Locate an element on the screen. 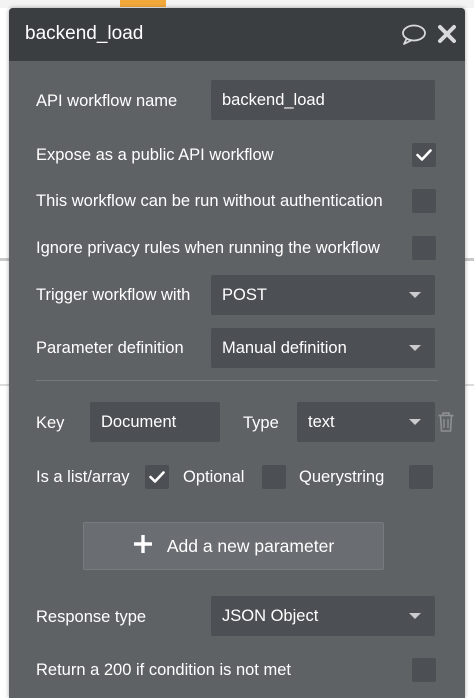 This screenshot has width=474, height=698. plus-icon is located at coordinates (143, 546).